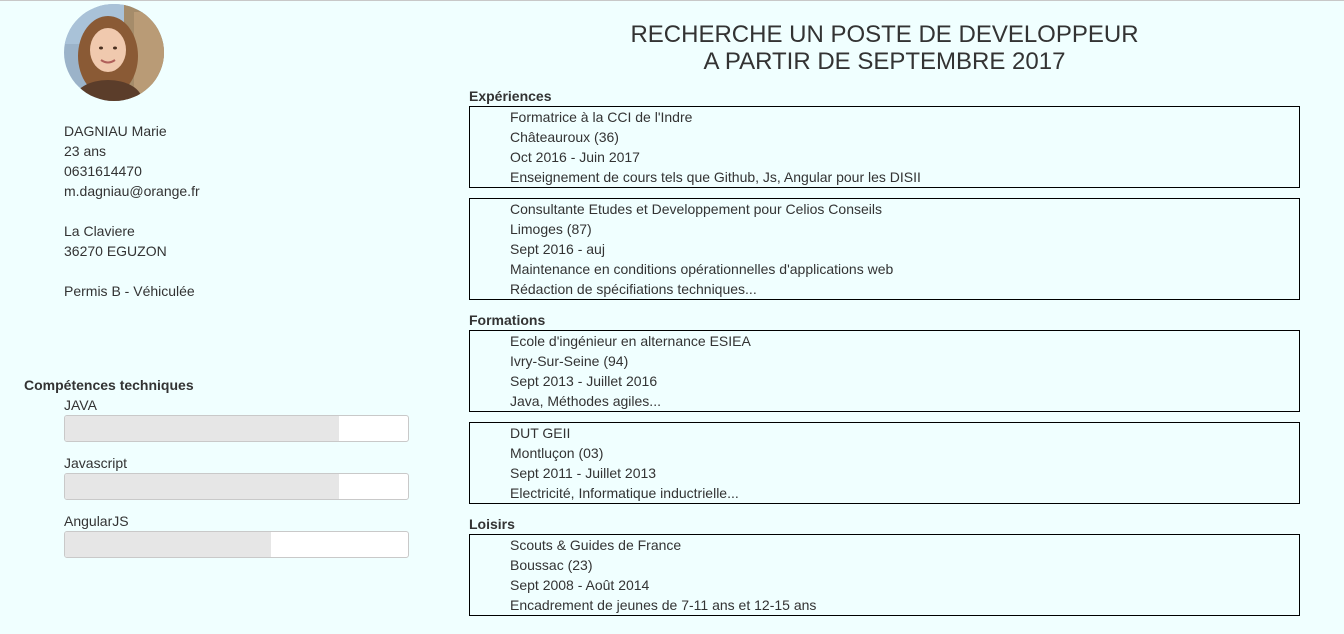 This screenshot has width=1344, height=634. What do you see at coordinates (580, 585) in the screenshot?
I see `entry-dates: Sept 2008 - Août 2014` at bounding box center [580, 585].